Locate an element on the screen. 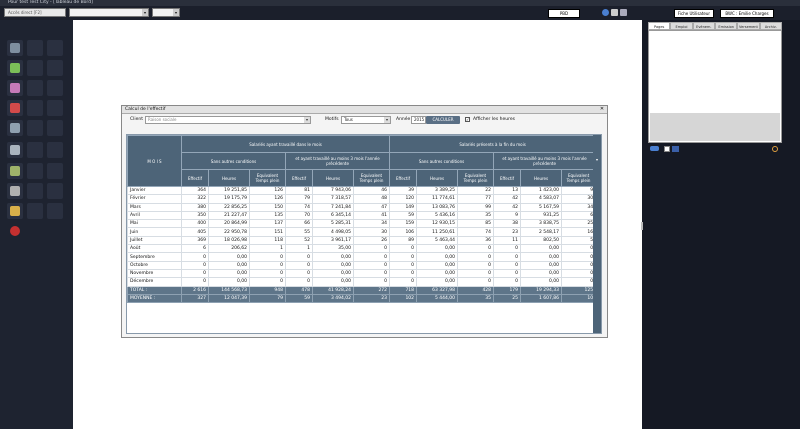  toolbar-dropdown-1: ▾ is located at coordinates (109, 12).